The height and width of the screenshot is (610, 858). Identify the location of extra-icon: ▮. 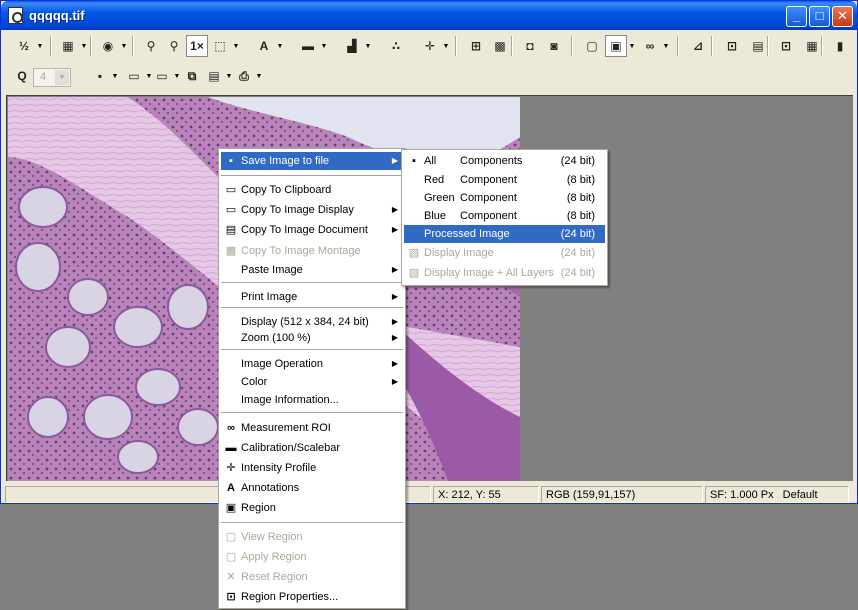
(840, 46).